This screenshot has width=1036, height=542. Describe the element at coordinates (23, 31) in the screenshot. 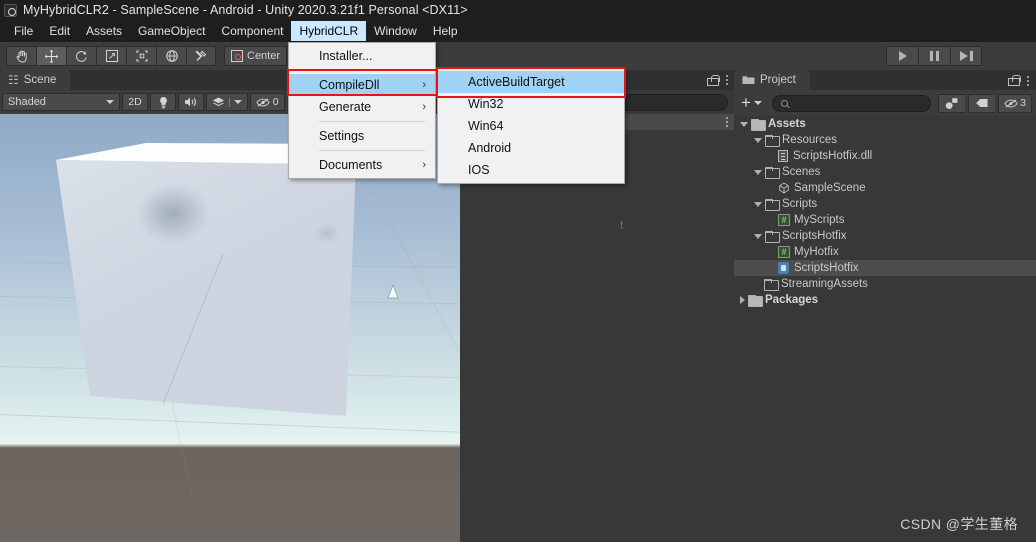

I see `menu-file: File` at that location.